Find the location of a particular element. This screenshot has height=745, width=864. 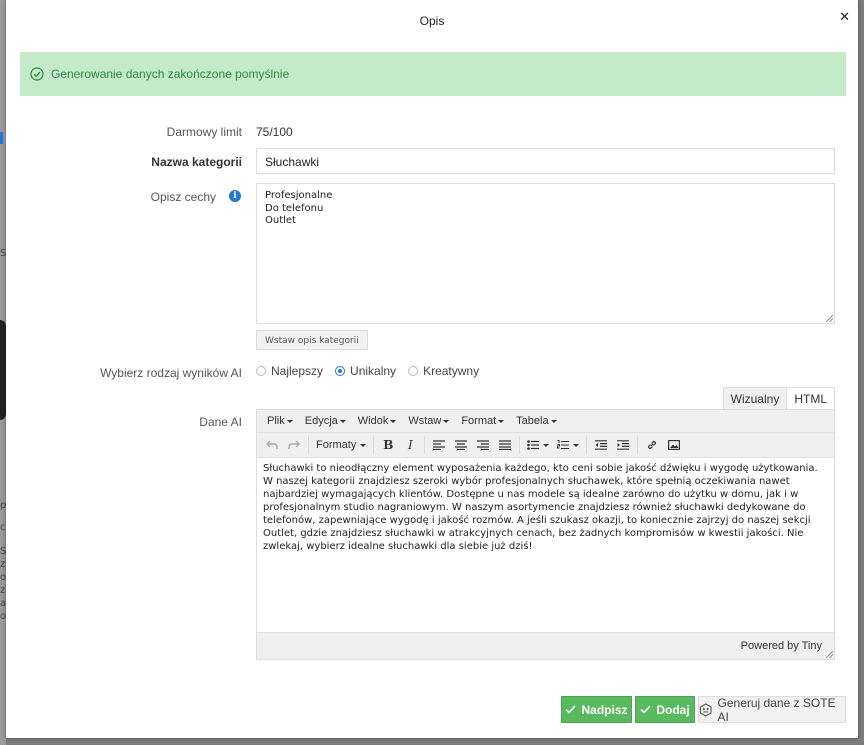

radio-creative: Kreatywny is located at coordinates (443, 371).